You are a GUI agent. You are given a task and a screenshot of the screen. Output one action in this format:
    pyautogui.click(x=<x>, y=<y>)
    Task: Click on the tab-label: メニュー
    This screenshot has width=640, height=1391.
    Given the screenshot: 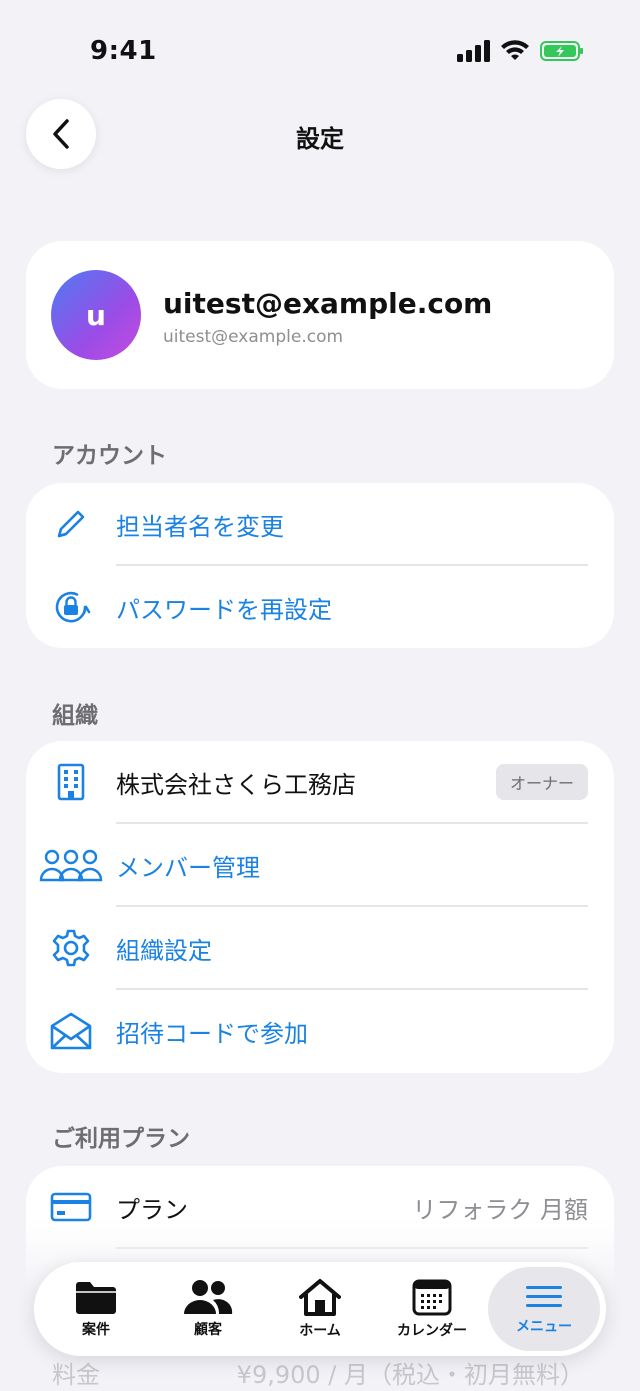 What is the action you would take?
    pyautogui.click(x=544, y=1327)
    